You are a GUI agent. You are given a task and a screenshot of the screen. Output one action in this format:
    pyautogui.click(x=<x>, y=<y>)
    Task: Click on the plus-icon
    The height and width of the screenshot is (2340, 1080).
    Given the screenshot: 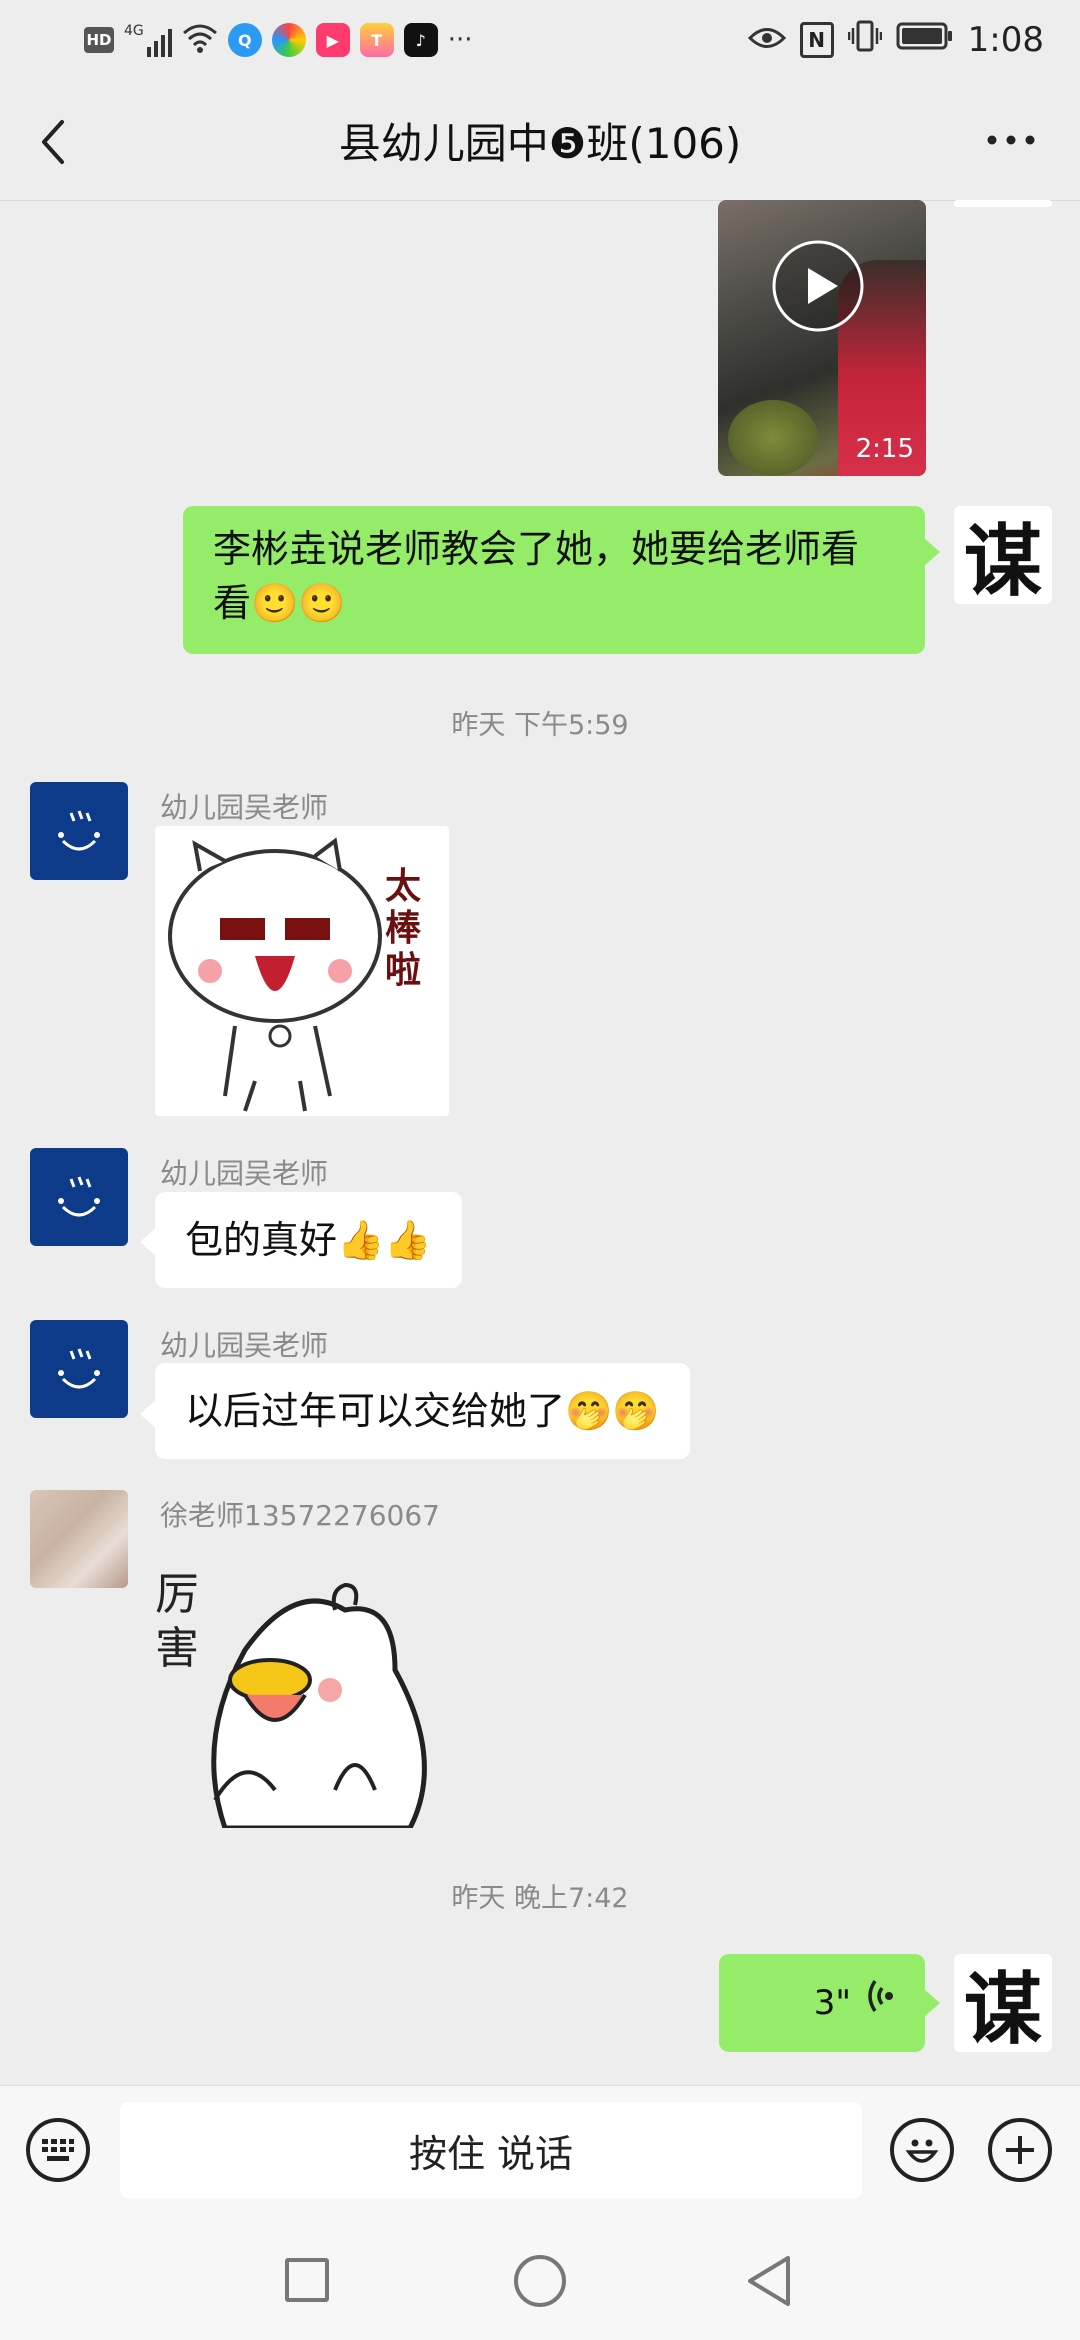 What is the action you would take?
    pyautogui.click(x=1020, y=2150)
    